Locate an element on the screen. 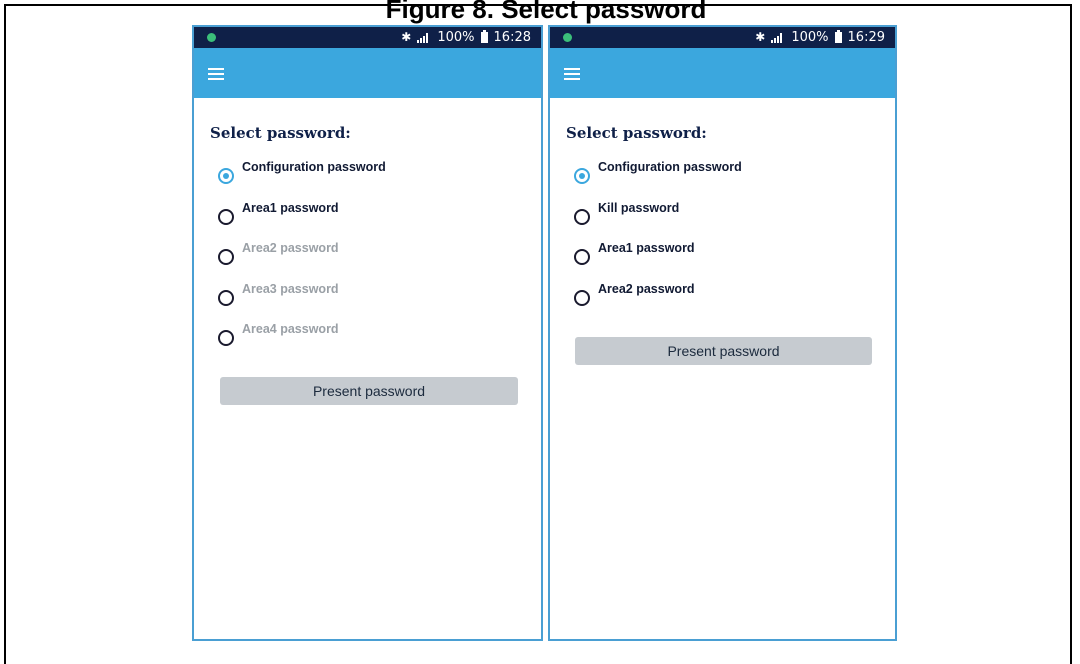 The height and width of the screenshot is (664, 1080). status-time: 16:29 is located at coordinates (866, 37).